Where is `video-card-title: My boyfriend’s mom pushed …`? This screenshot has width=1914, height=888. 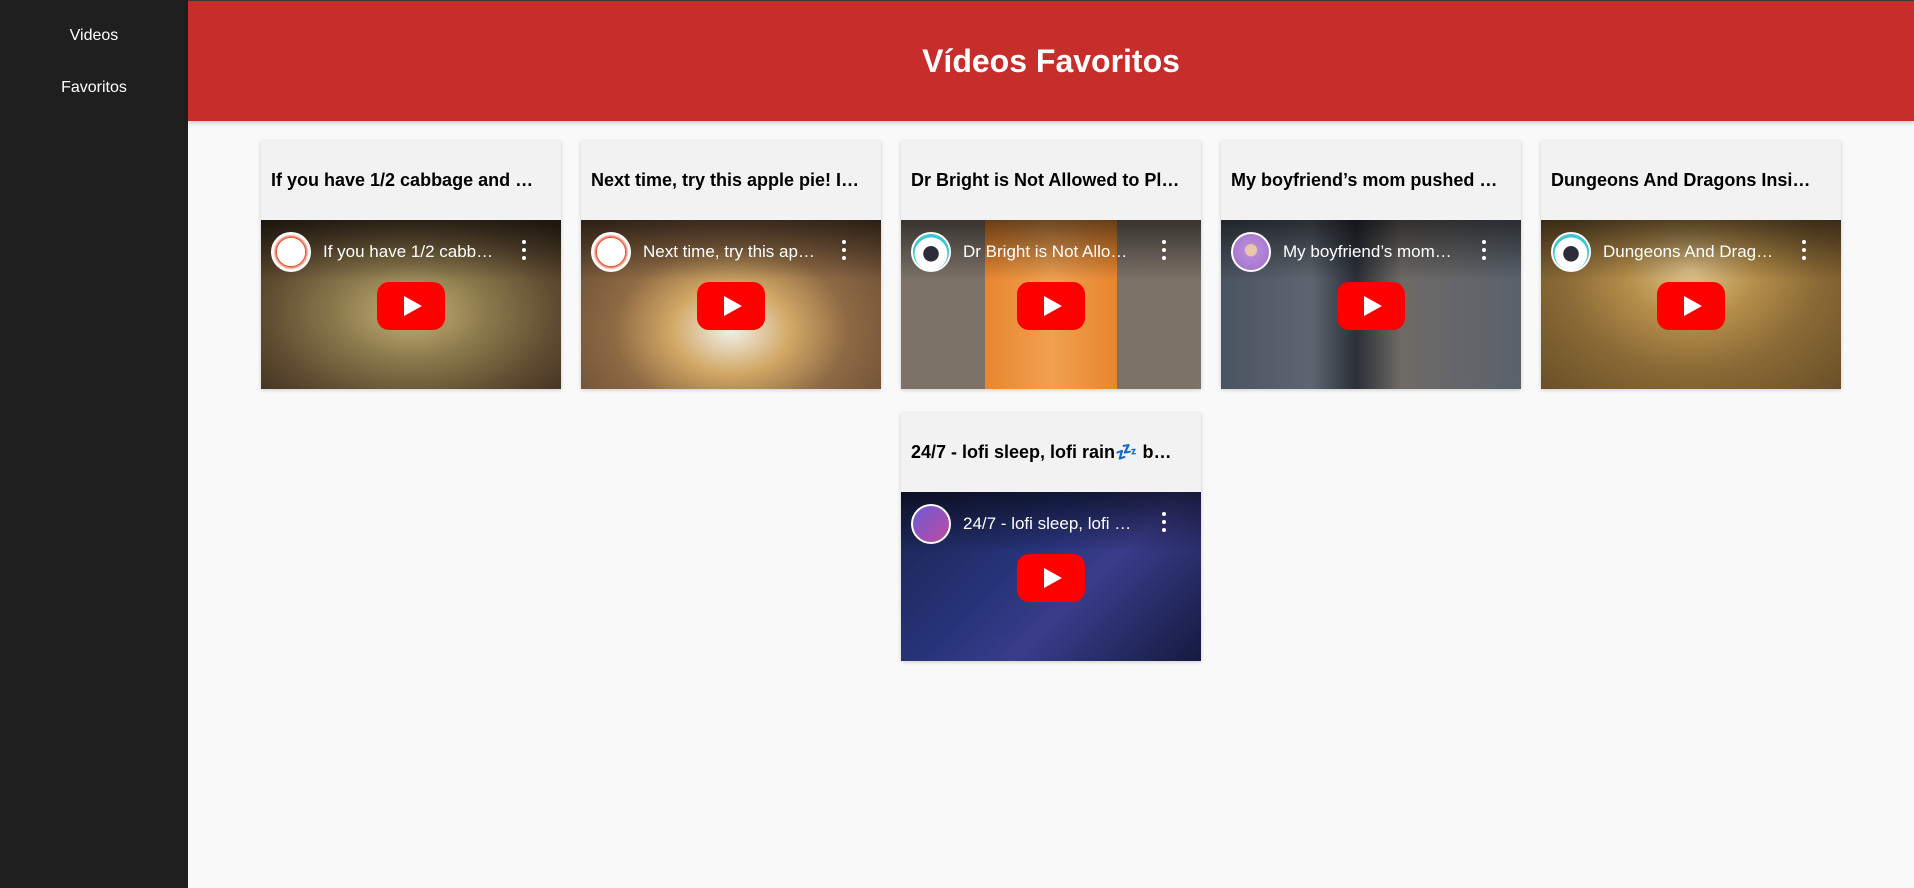
video-card-title: My boyfriend’s mom pushed … is located at coordinates (1371, 180).